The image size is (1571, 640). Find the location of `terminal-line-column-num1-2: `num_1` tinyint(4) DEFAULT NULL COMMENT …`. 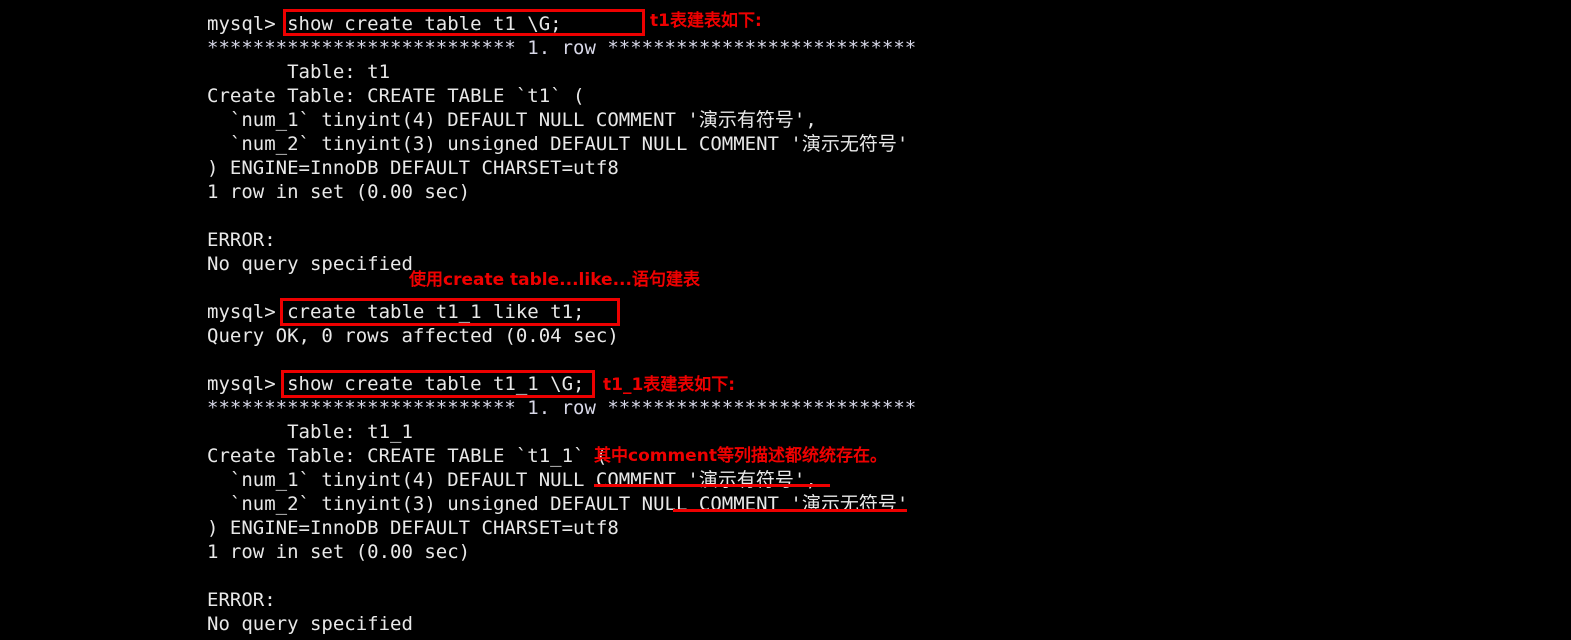

terminal-line-column-num1-2: `num_1` tinyint(4) DEFAULT NULL COMMENT … is located at coordinates (512, 480).